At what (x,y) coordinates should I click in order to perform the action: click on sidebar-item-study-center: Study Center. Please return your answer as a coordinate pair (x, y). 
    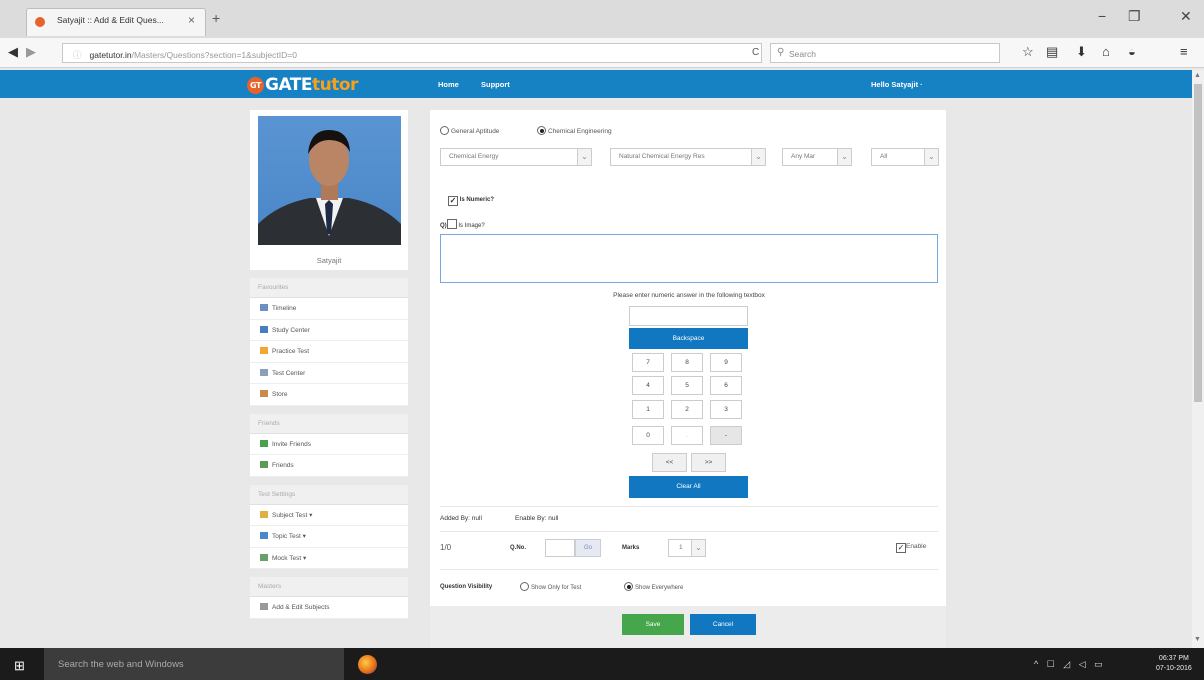
    Looking at the image, I should click on (329, 330).